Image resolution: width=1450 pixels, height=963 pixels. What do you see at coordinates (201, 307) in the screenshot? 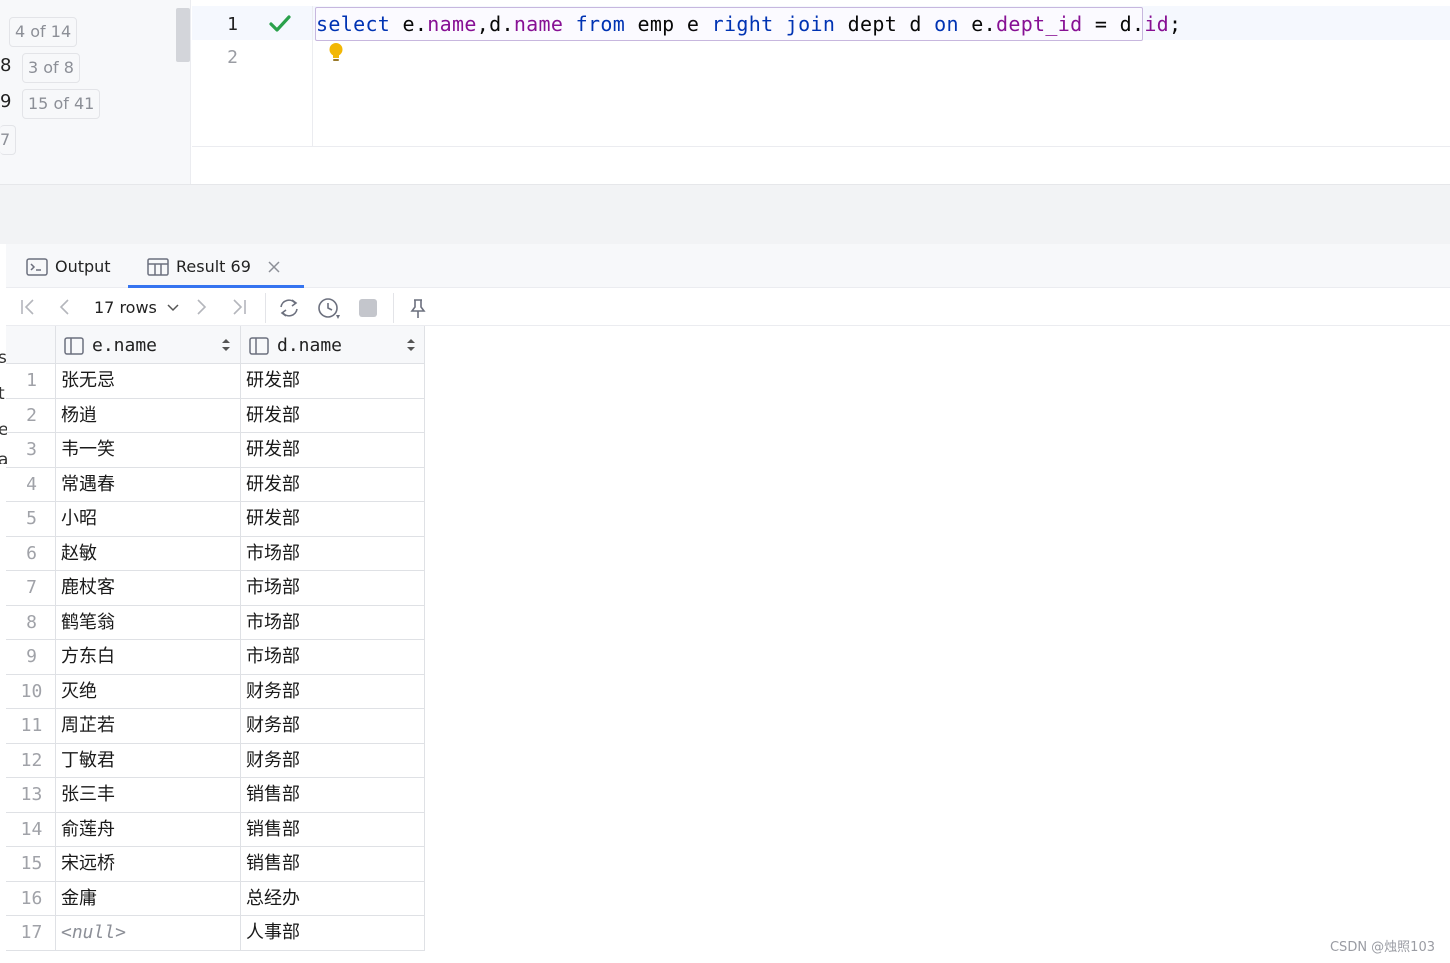
I see `next-page-icon` at bounding box center [201, 307].